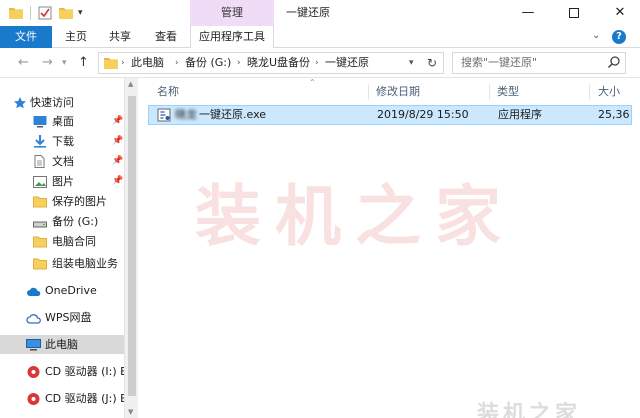 The image size is (640, 418). Describe the element at coordinates (347, 63) in the screenshot. I see `breadcrumb-one-key-restore: 一键还原` at that location.